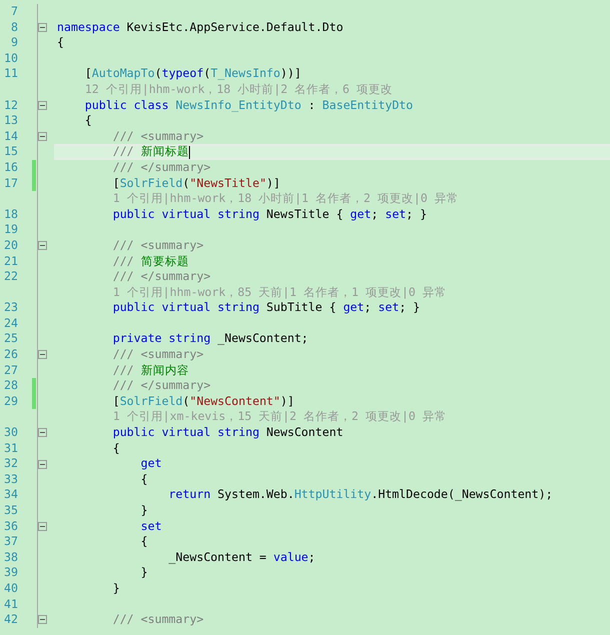  Describe the element at coordinates (10, 74) in the screenshot. I see `line-number: 11` at that location.